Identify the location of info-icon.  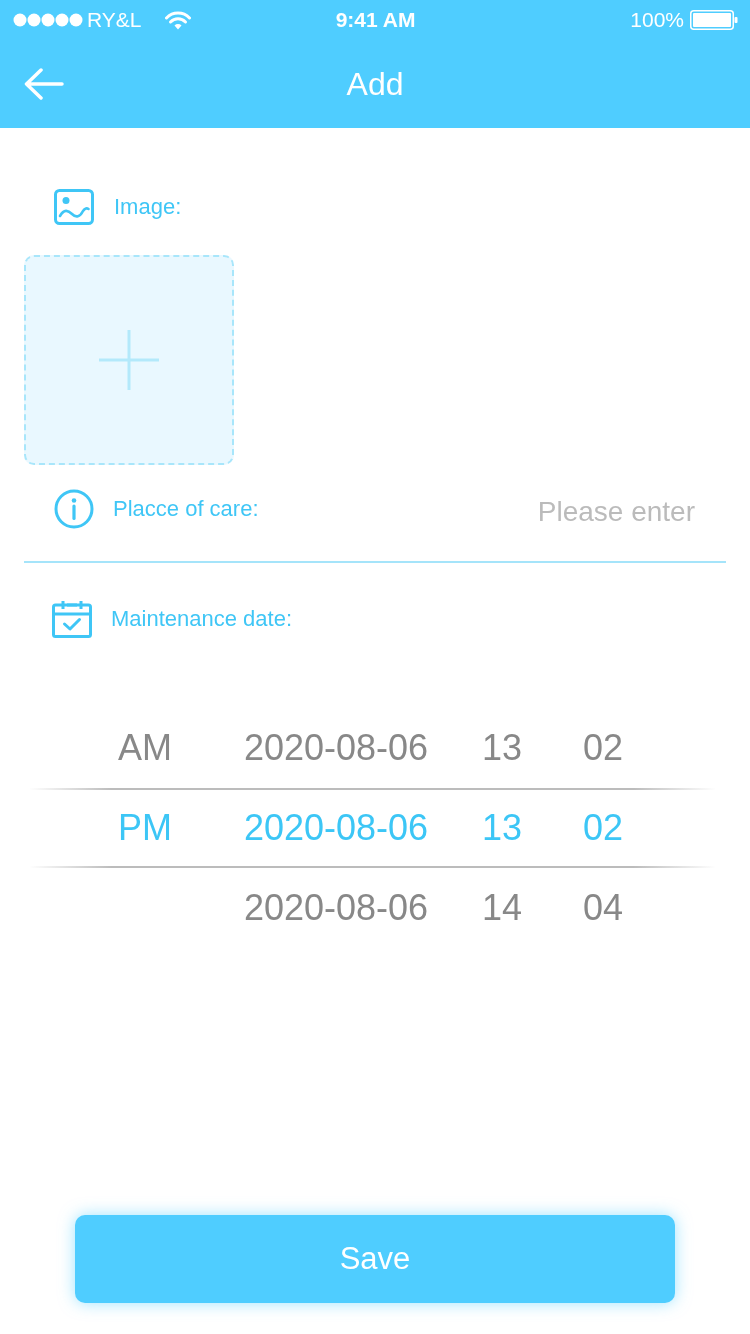
(74, 509).